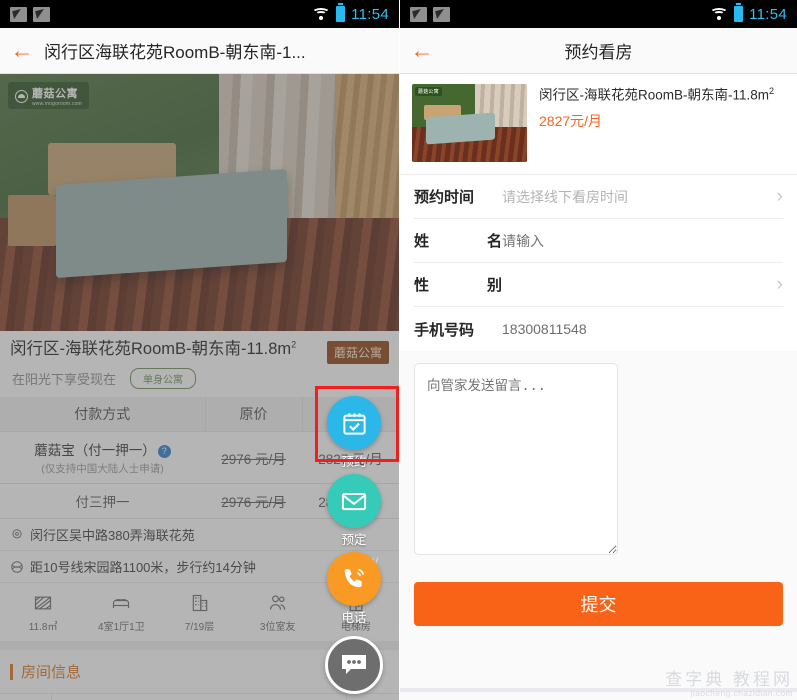  What do you see at coordinates (354, 665) in the screenshot?
I see `chat-fab` at bounding box center [354, 665].